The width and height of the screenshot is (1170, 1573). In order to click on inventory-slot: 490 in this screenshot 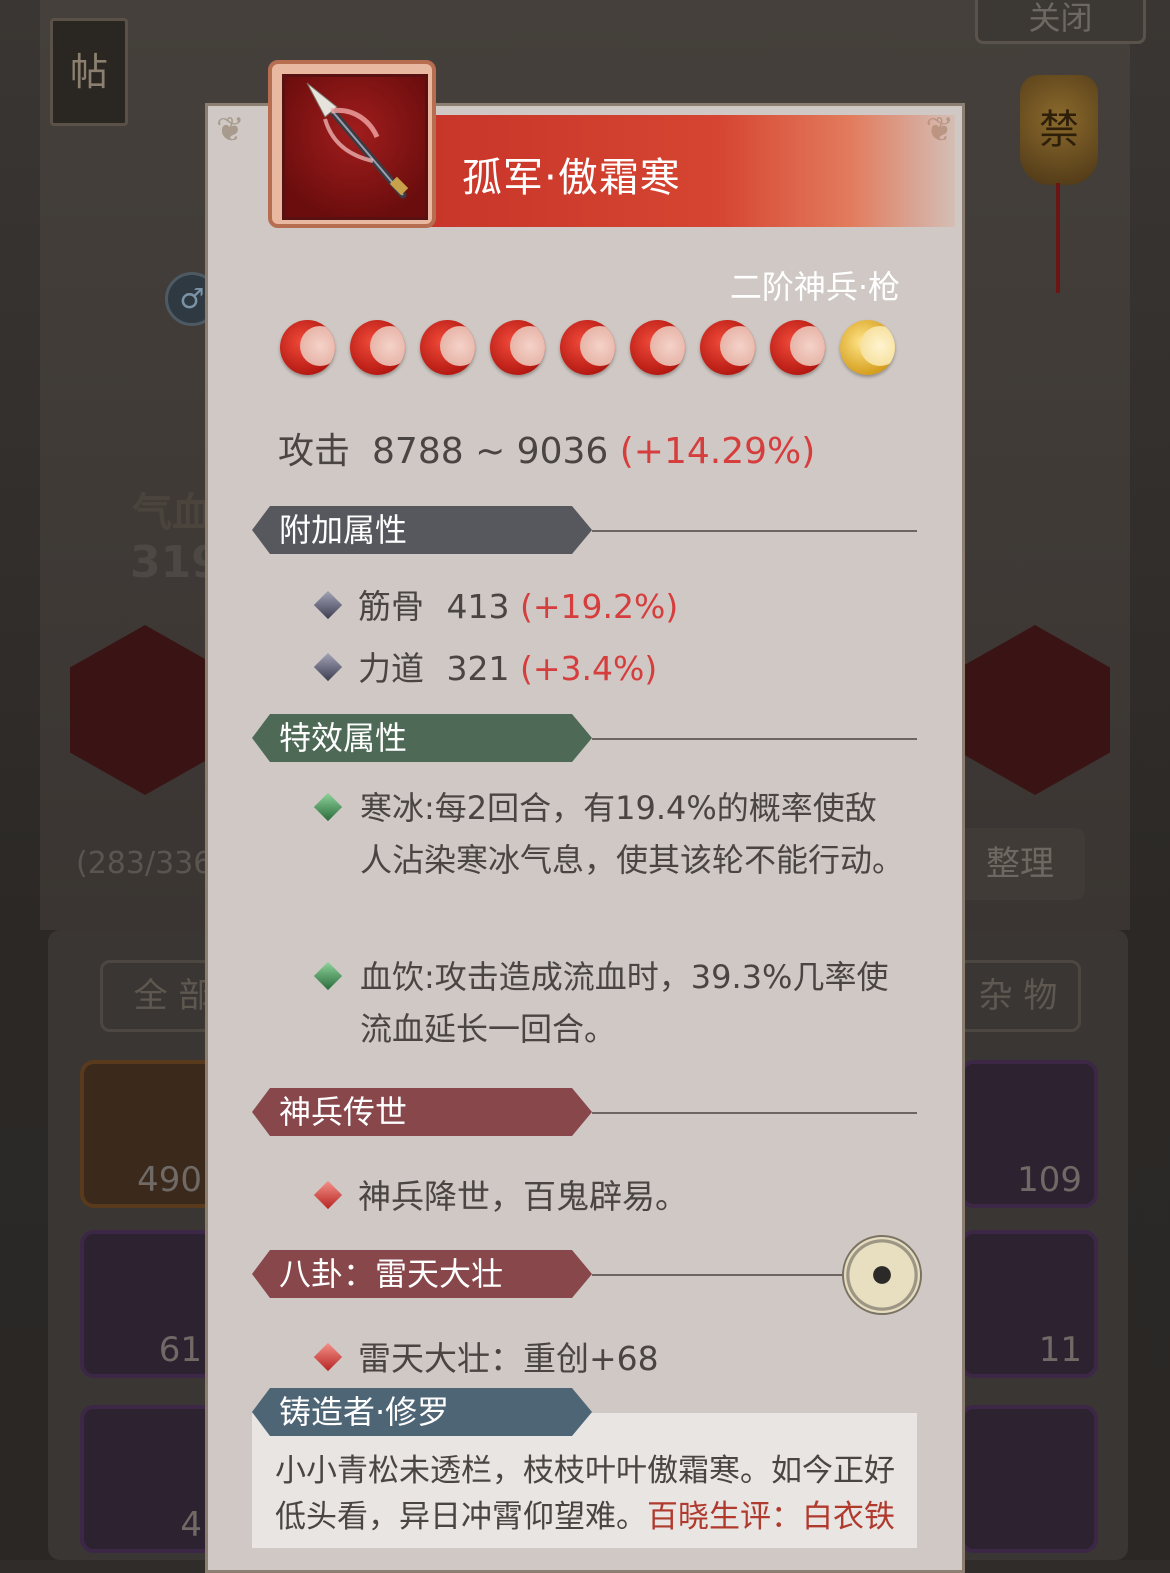, I will do `click(149, 1134)`.